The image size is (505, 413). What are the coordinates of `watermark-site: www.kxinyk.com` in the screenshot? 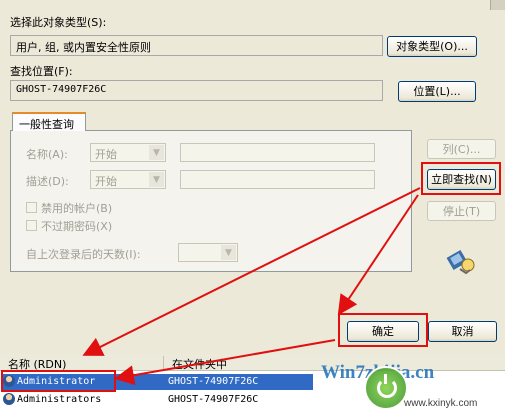 It's located at (441, 403).